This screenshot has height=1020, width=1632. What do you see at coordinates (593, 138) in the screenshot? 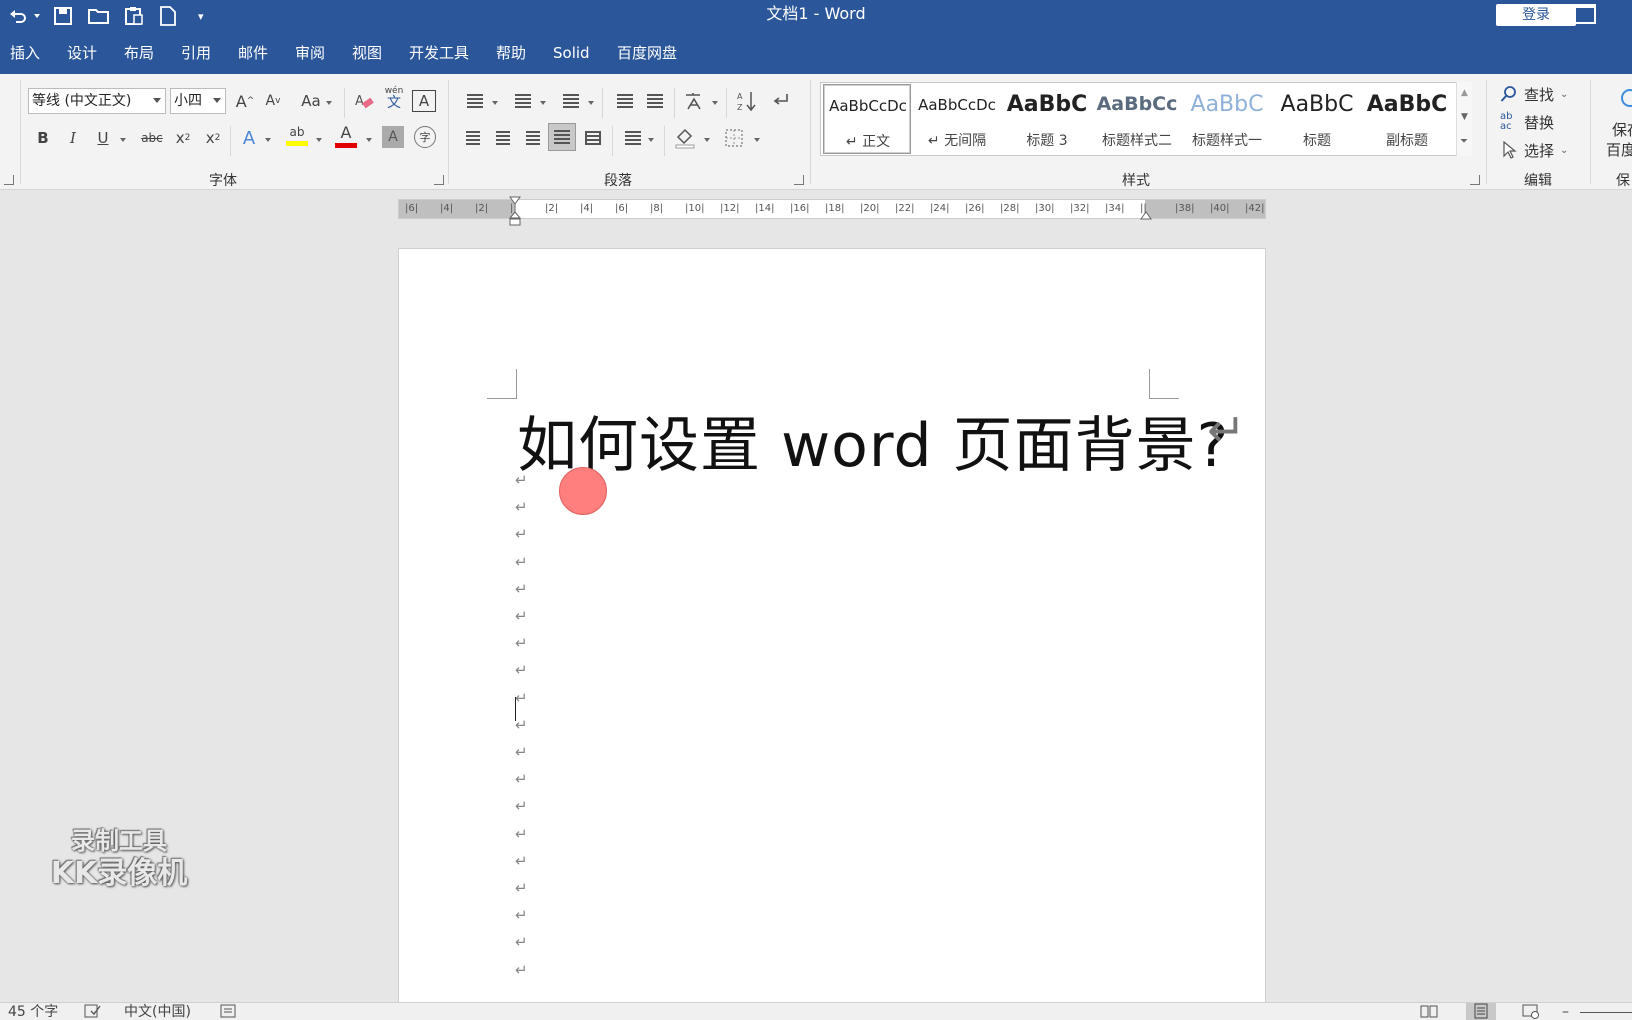
I see `distributed-button` at bounding box center [593, 138].